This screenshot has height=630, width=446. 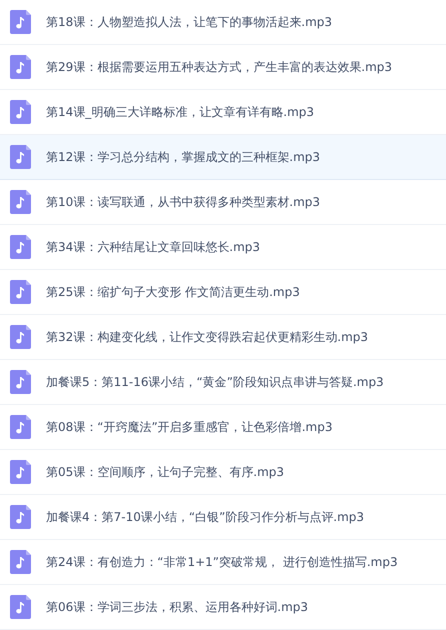 I want to click on file-row: 第05课：空间顺序，让句子完整、有序.mp3, so click(x=223, y=472).